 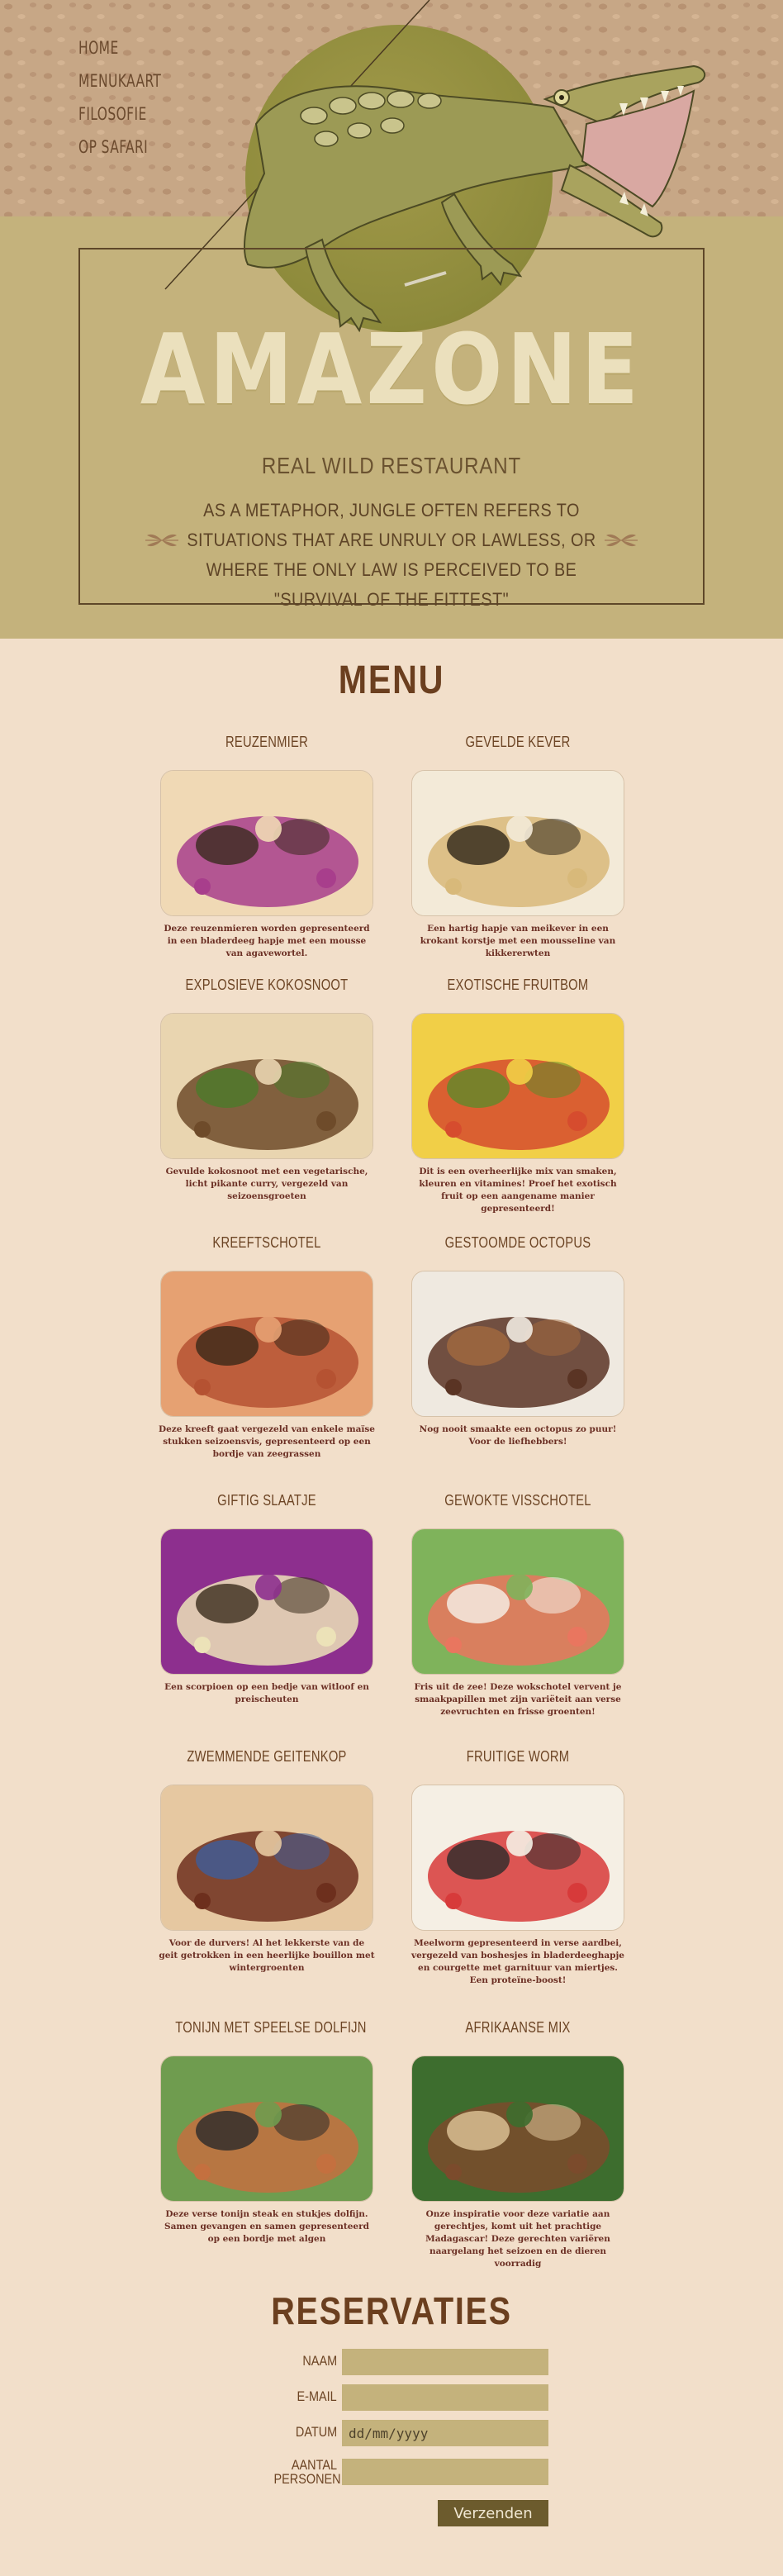 I want to click on nav-link-filosofie: FILOSOFIE, so click(x=119, y=114).